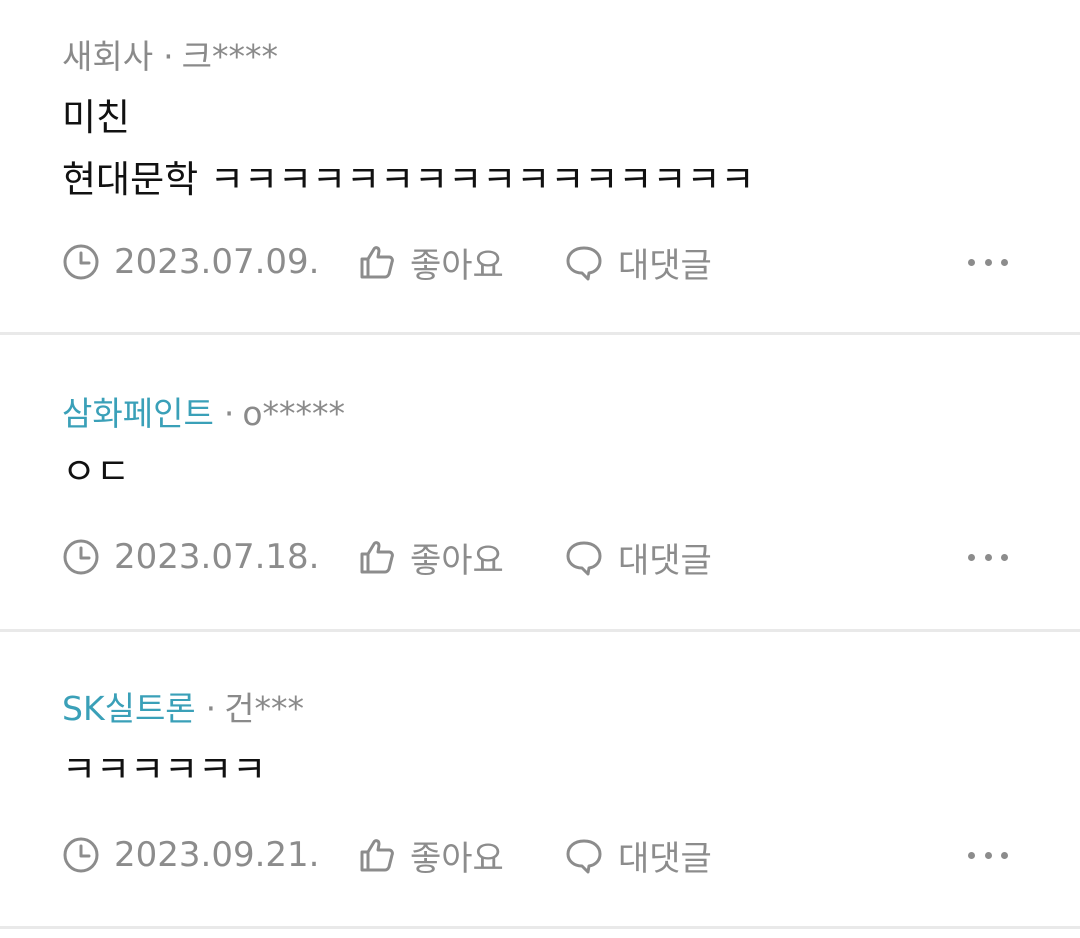 Image resolution: width=1080 pixels, height=938 pixels. Describe the element at coordinates (294, 413) in the screenshot. I see `author-name: o*****` at that location.